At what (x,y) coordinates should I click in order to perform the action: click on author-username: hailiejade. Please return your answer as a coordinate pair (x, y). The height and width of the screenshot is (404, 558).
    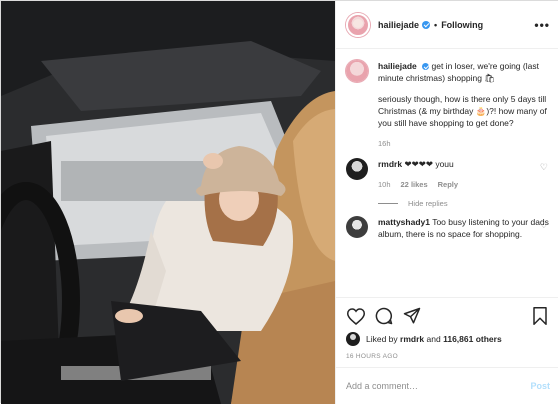
    Looking at the image, I should click on (398, 25).